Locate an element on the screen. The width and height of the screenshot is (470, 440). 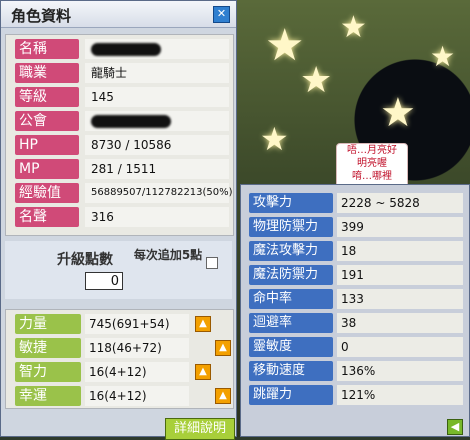
profile-value-guild is located at coordinates (157, 121).